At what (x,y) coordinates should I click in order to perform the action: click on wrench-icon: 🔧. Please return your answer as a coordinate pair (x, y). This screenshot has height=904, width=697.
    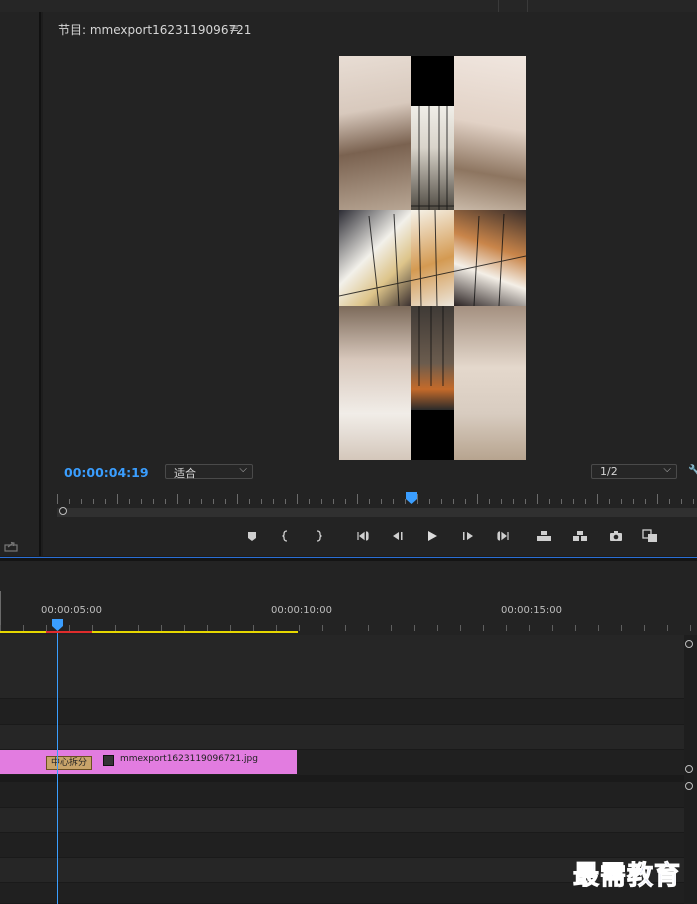
    Looking at the image, I should click on (692, 470).